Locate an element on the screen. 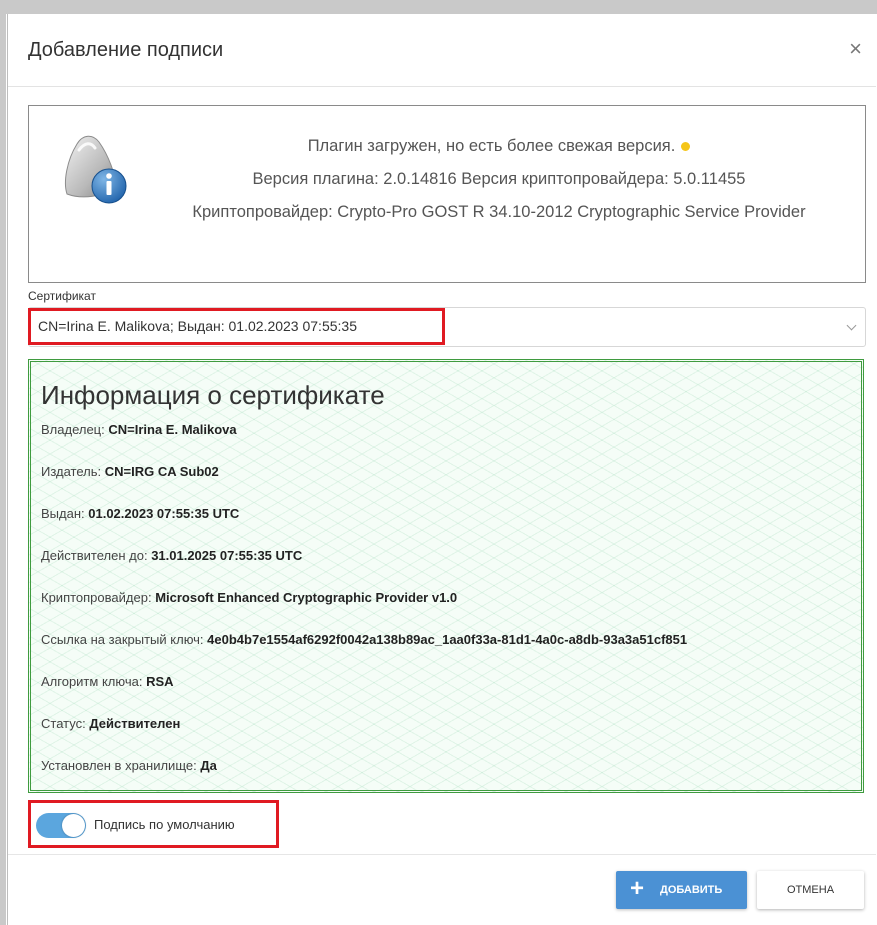 This screenshot has width=877, height=925. info-row-issued: Выдан: 01.02.2023 07:55:35 UTC is located at coordinates (140, 513).